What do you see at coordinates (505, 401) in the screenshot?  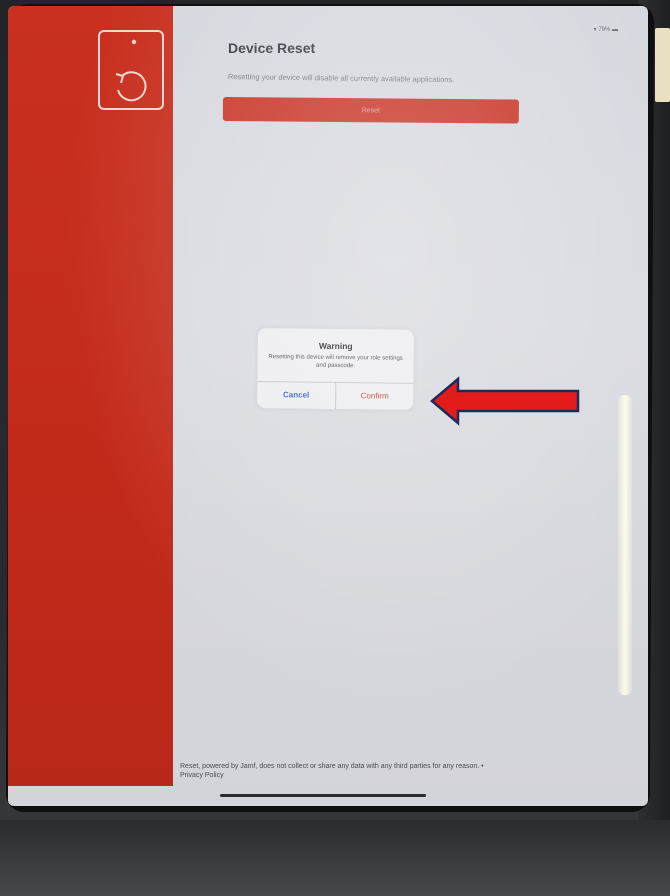 I see `left-arrow-annotation` at bounding box center [505, 401].